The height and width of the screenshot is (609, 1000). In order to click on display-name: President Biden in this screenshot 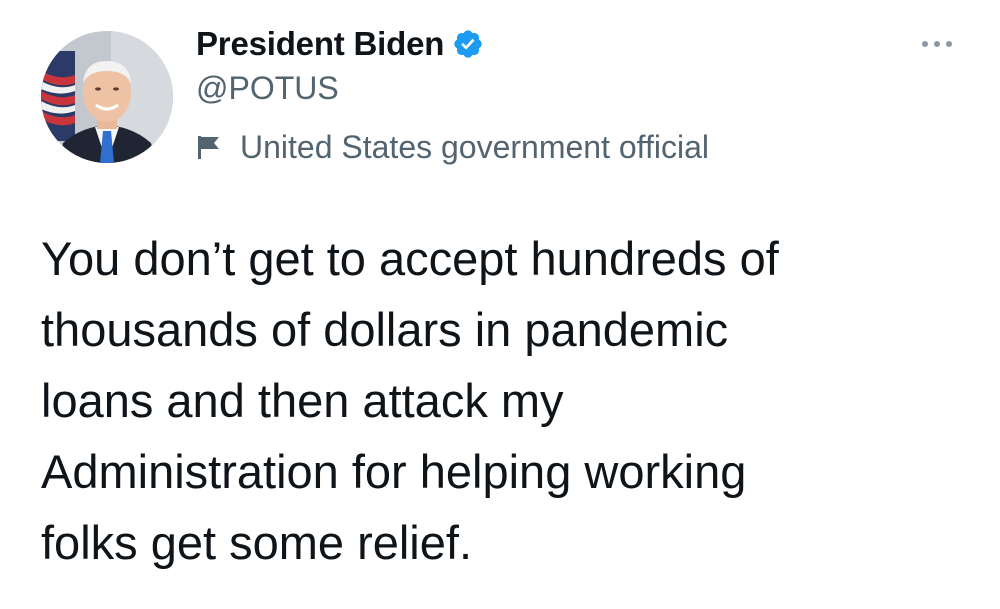, I will do `click(320, 44)`.